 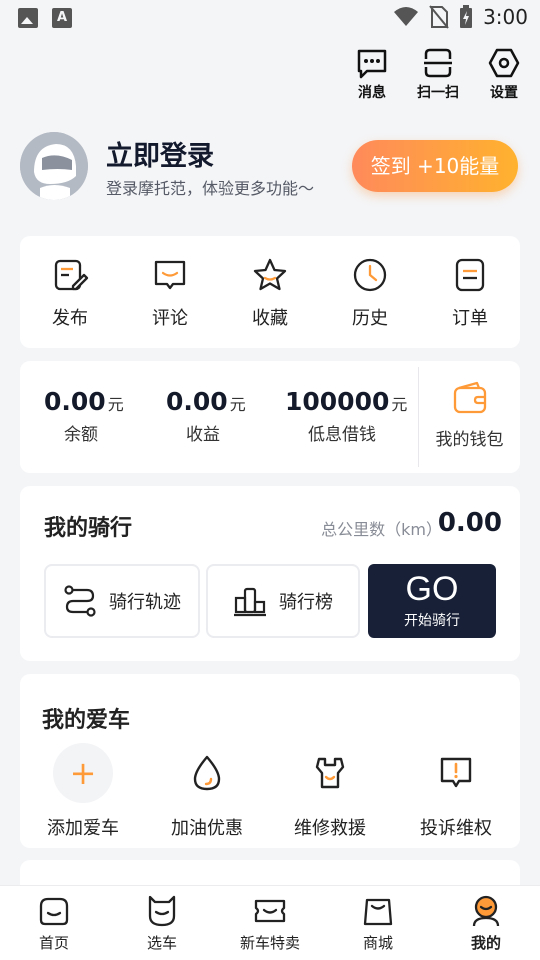 I want to click on balance-label: 余额, so click(x=81, y=435).